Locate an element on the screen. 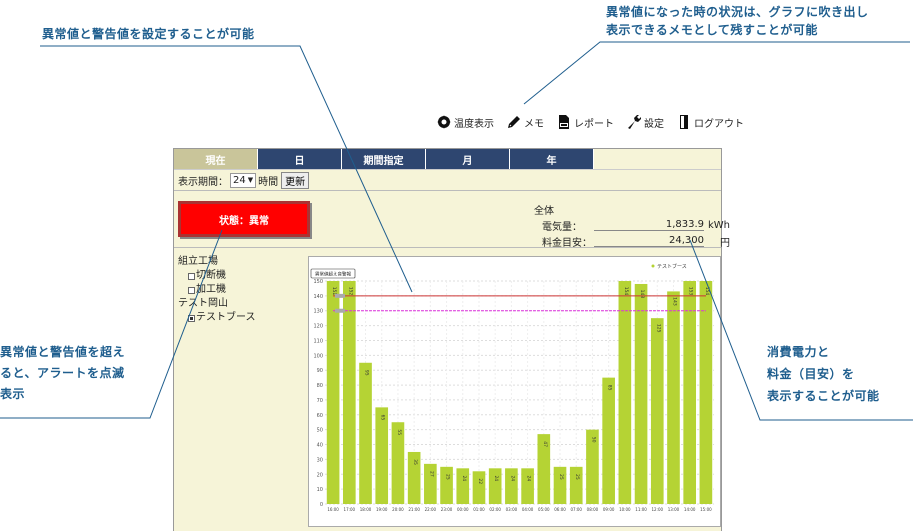 This screenshot has height=531, width=913. memo-button: メモ is located at coordinates (525, 122).